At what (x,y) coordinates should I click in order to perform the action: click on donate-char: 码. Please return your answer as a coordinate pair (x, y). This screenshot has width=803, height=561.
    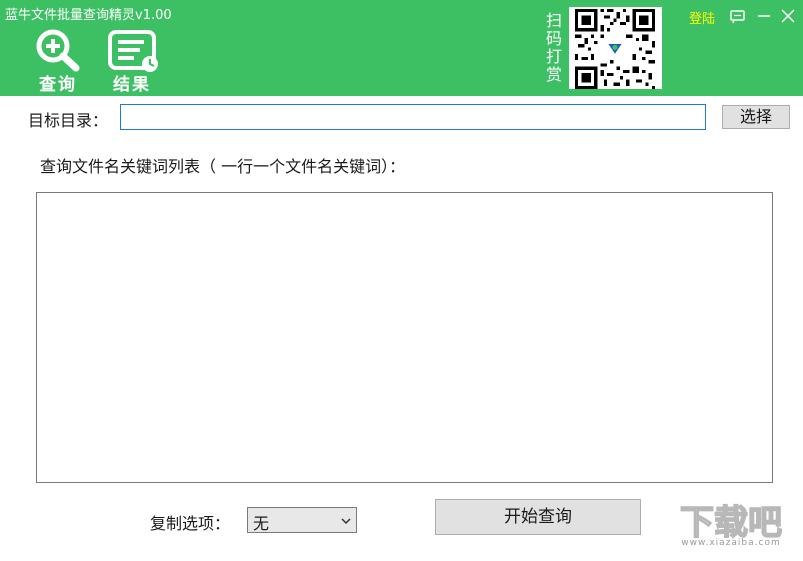
    Looking at the image, I should click on (553, 38).